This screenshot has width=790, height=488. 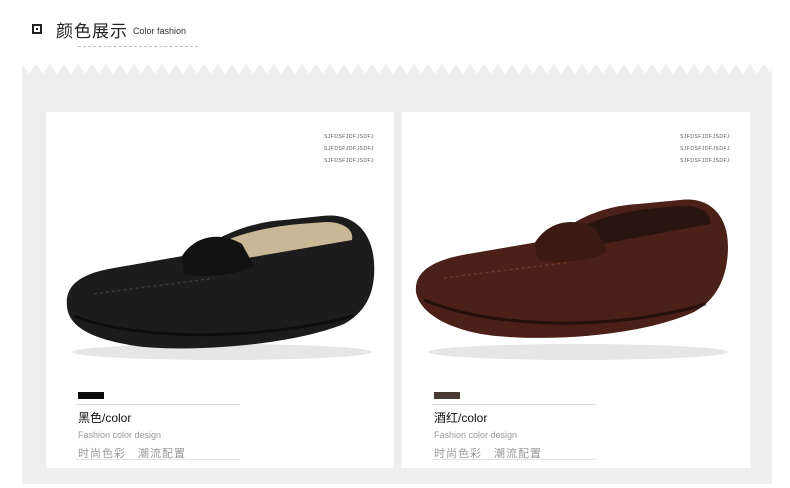 I want to click on section-title: 颜色展示, so click(x=92, y=31).